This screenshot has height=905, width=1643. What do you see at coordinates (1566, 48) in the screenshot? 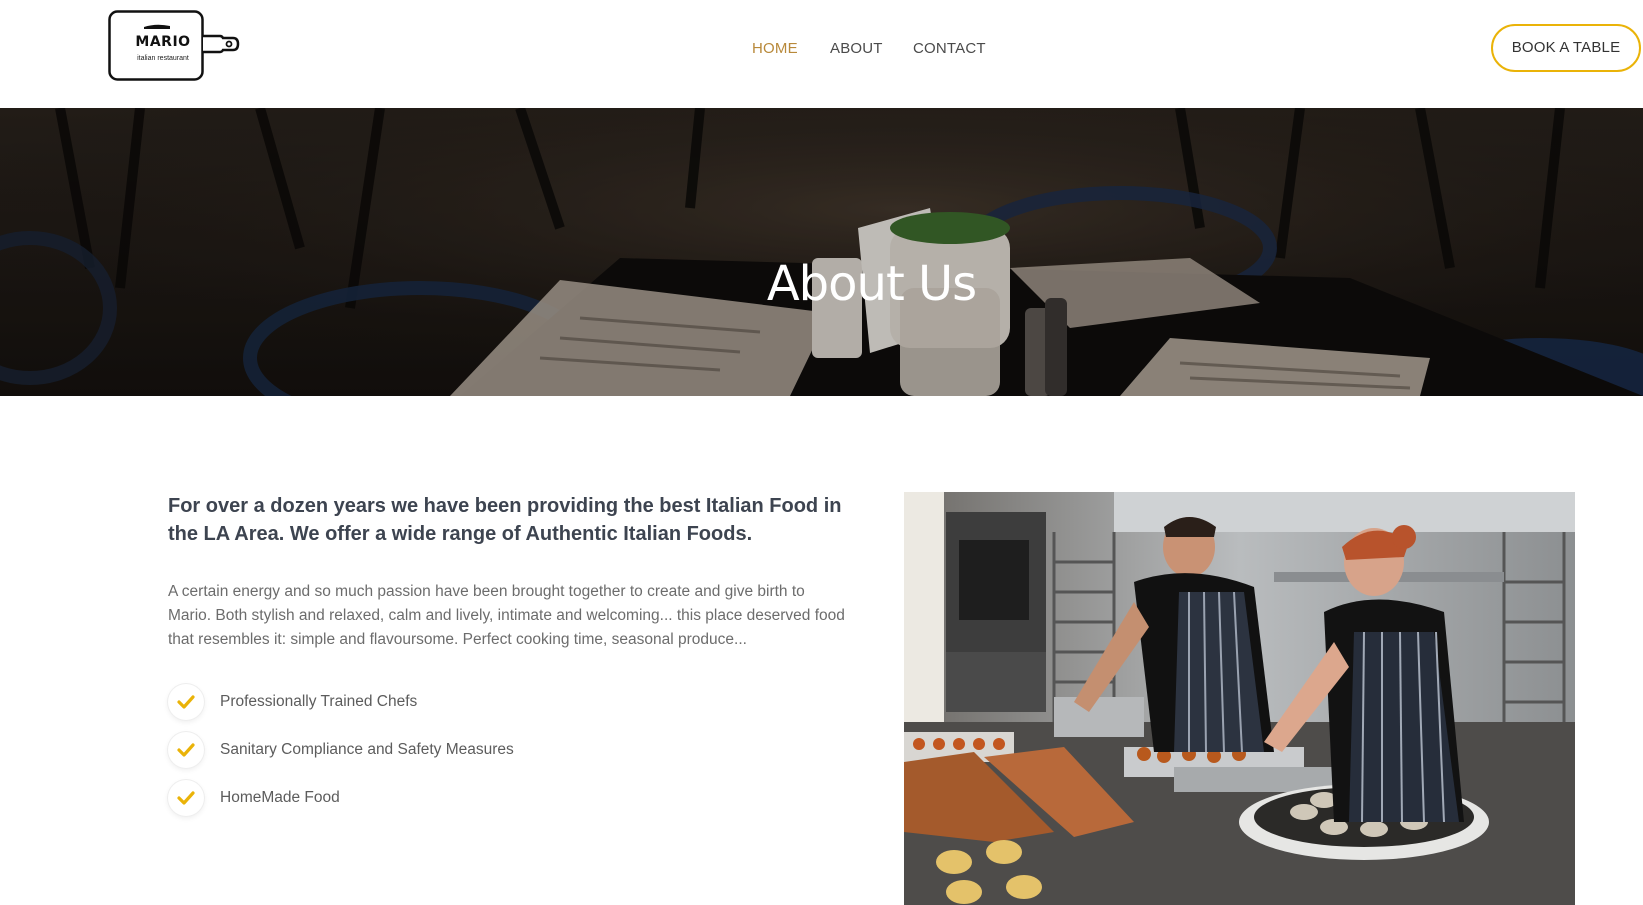
I see `book-table-button: BOOK A TABLE` at bounding box center [1566, 48].